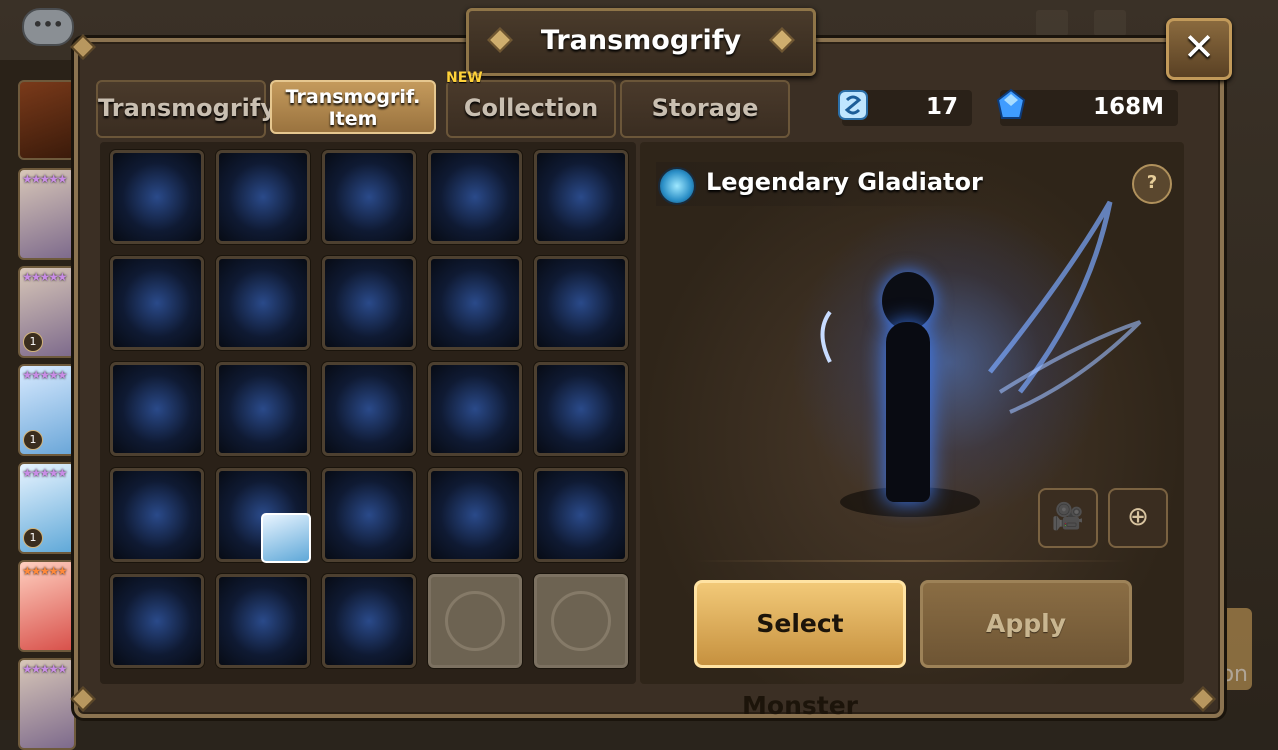 This screenshot has width=1278, height=750. I want to click on chat-icon, so click(48, 27).